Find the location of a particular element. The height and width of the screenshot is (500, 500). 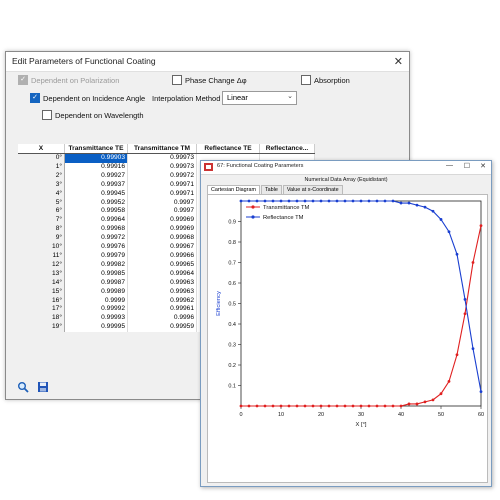

column-header-transmittance-te: Transmittance TE is located at coordinates (96, 149).